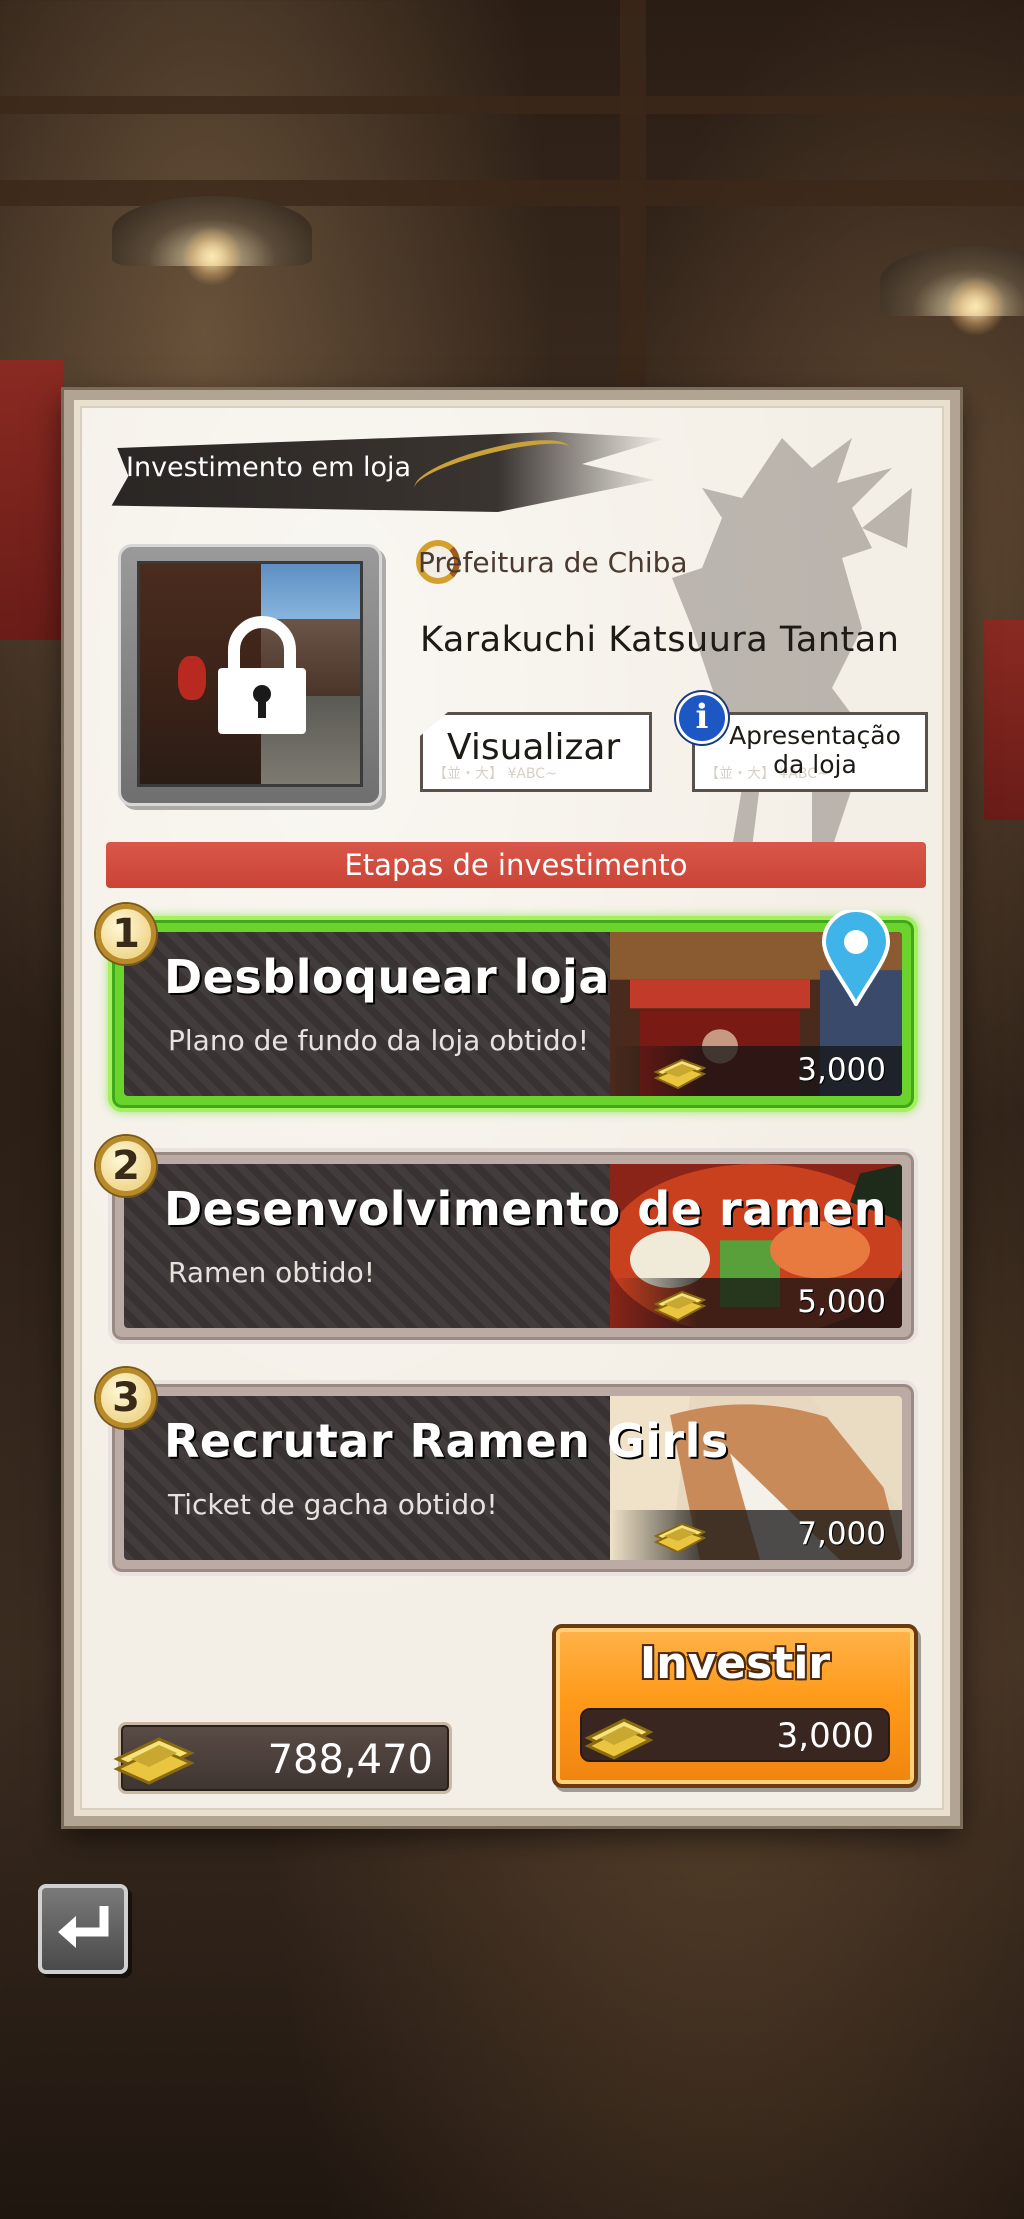 Image resolution: width=1024 pixels, height=2219 pixels. Describe the element at coordinates (534, 747) in the screenshot. I see `view-button-label: Visualizar` at that location.